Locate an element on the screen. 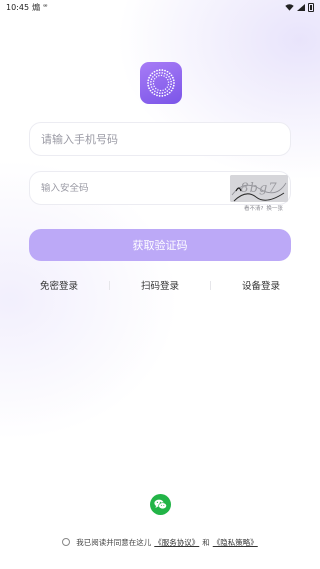 This screenshot has width=320, height=569. agreement-row: 我已阅读并同意在这儿 《服务协议》 和 《隐私策略》 is located at coordinates (160, 542).